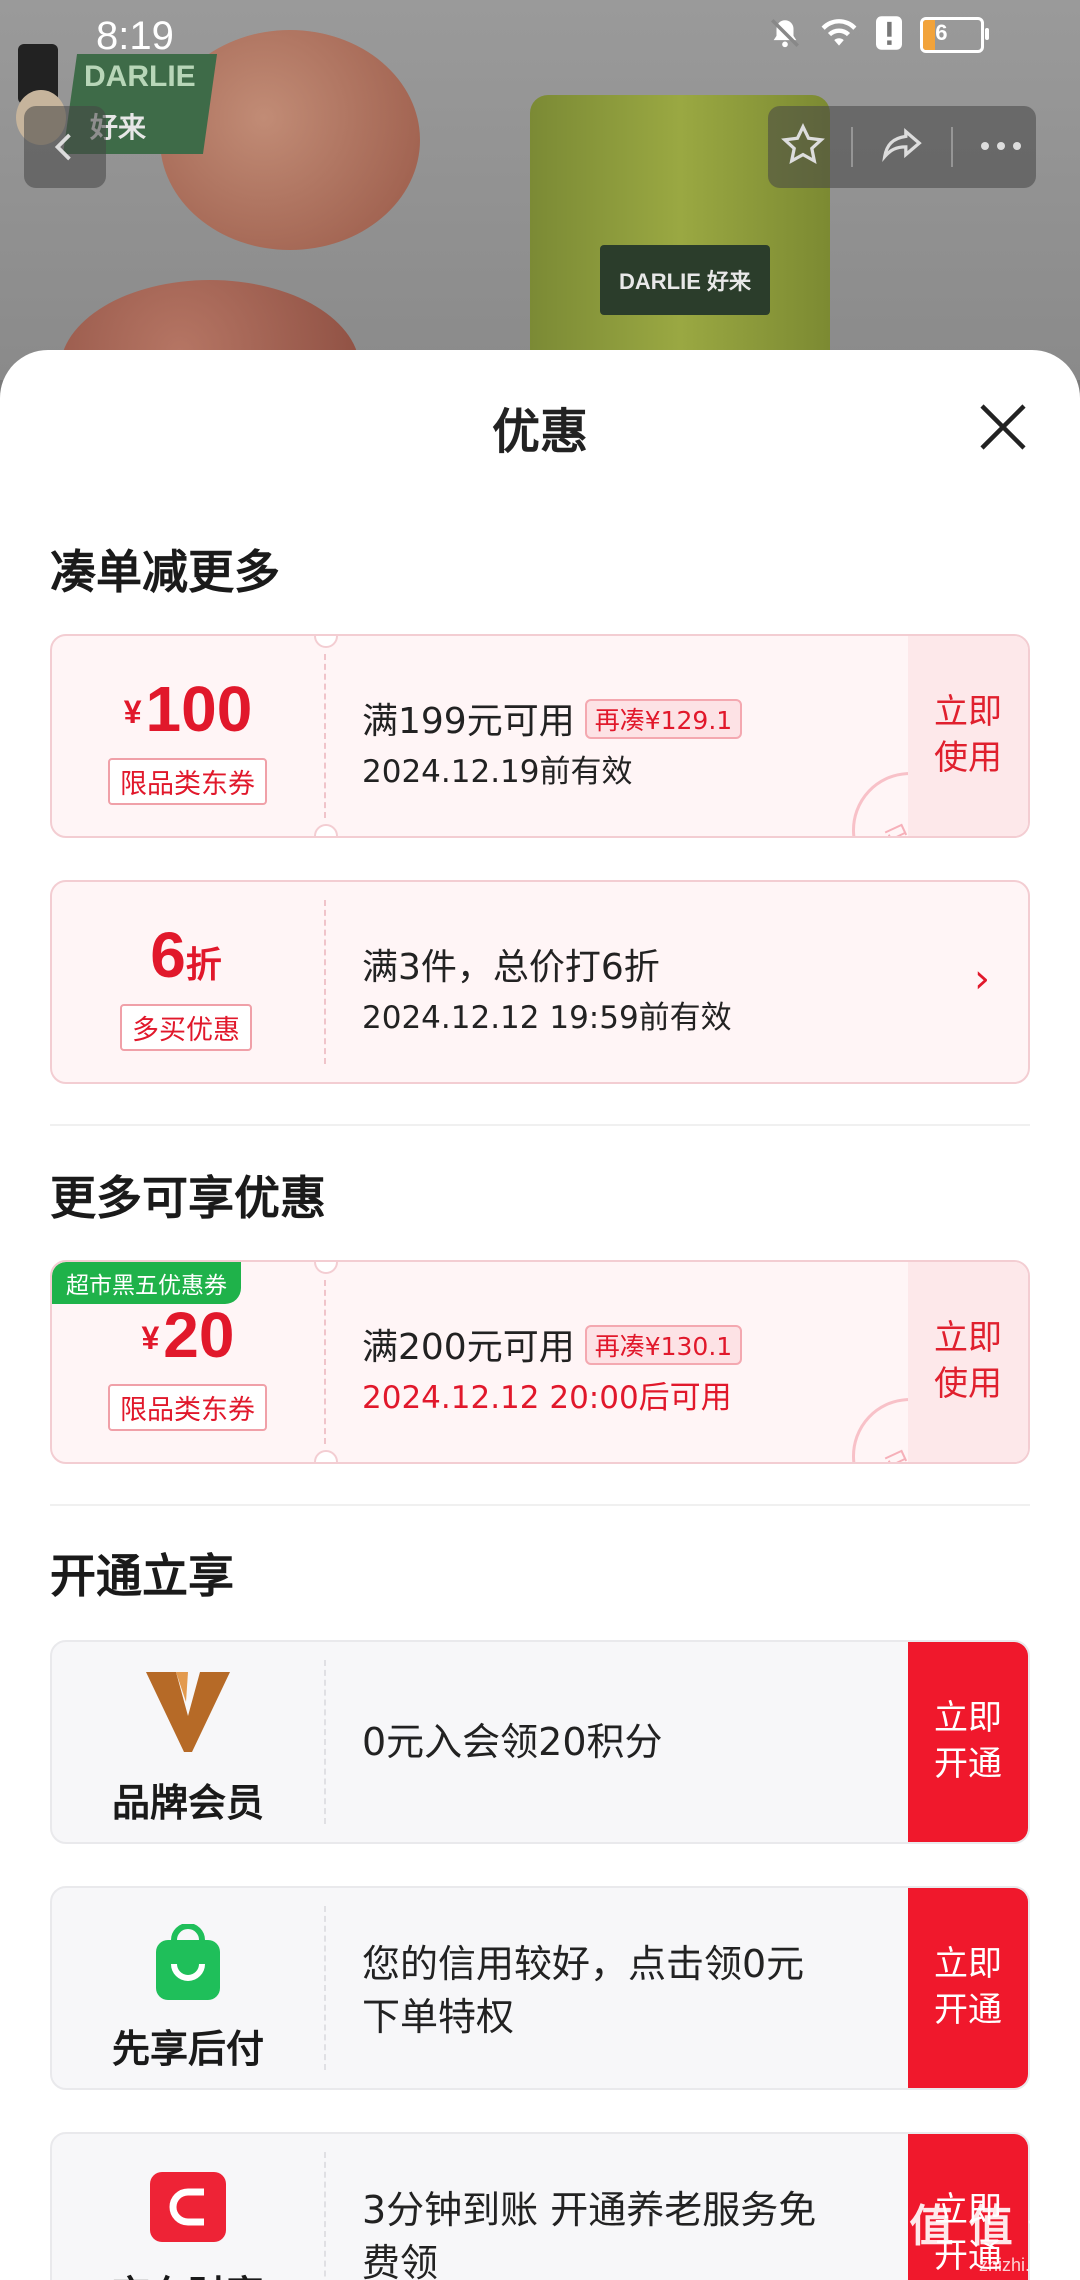  What do you see at coordinates (497, 772) in the screenshot?
I see `coupon-validity: 2024.12.19前有效` at bounding box center [497, 772].